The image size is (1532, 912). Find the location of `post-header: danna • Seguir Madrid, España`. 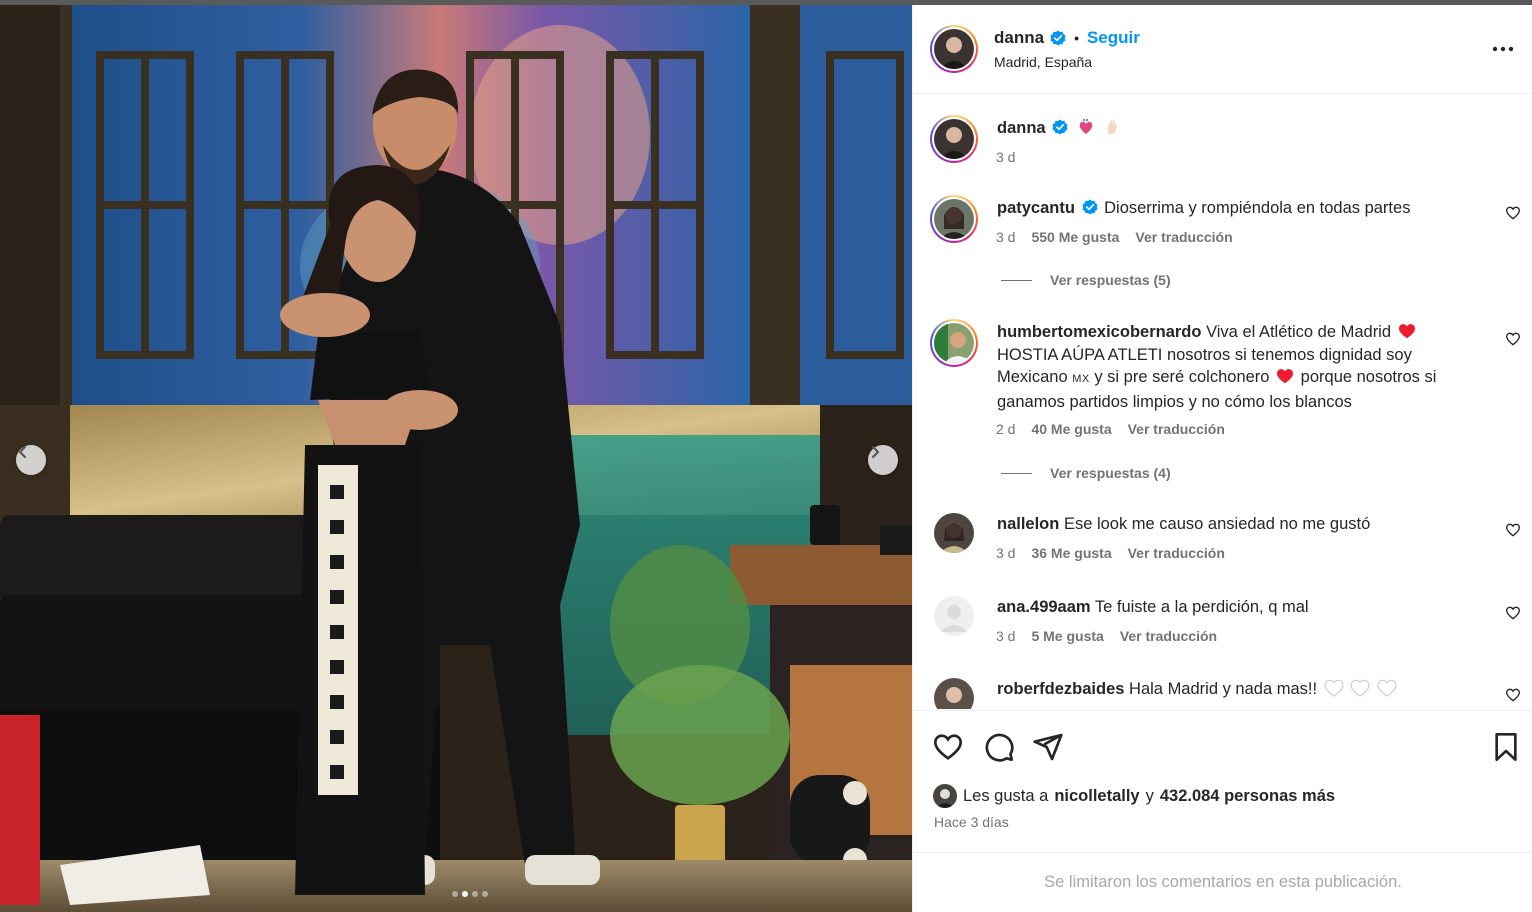

post-header: danna • Seguir Madrid, España is located at coordinates (1222, 49).